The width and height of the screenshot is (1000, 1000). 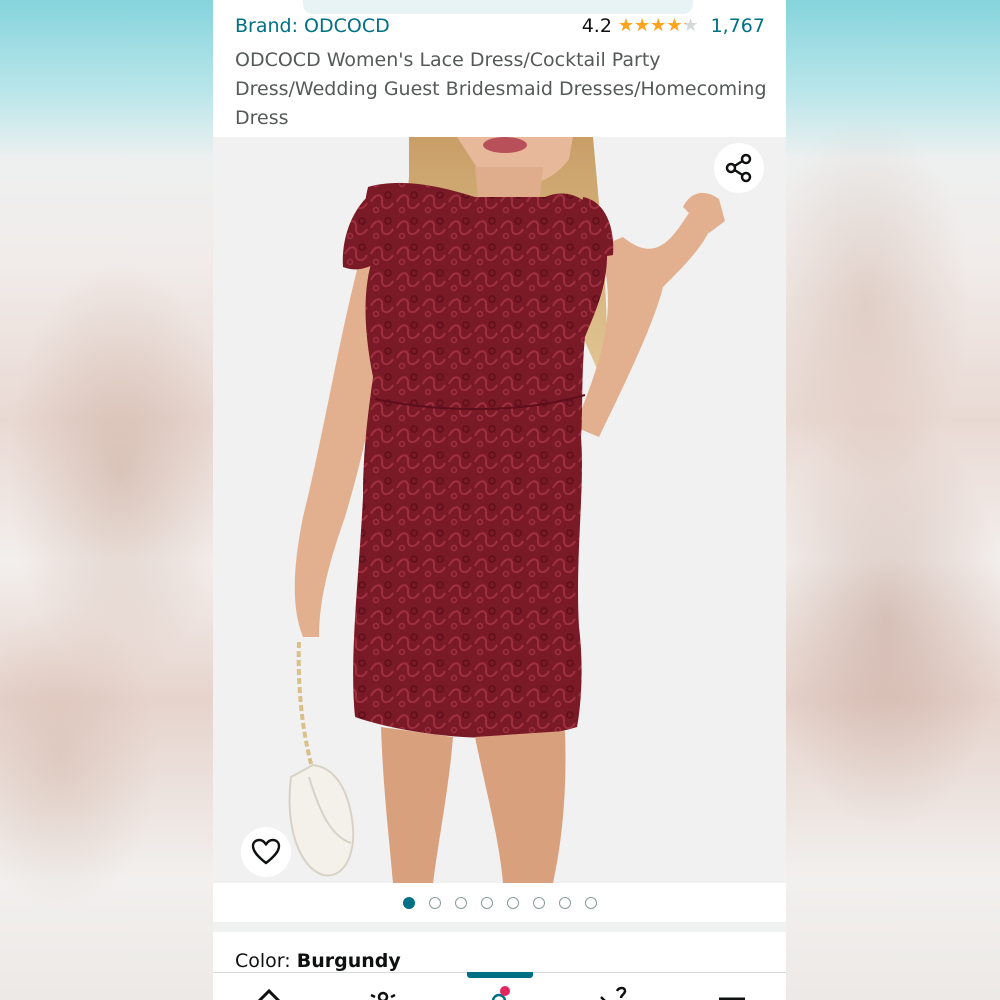 I want to click on rating-count: 1,767, so click(x=738, y=26).